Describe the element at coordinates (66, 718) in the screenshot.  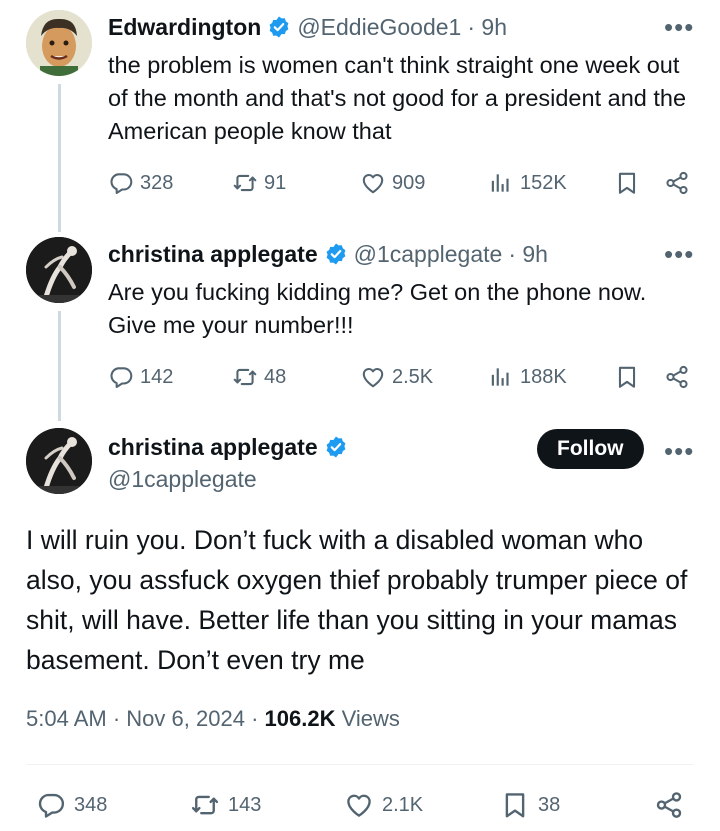
I see `tweet-time: 5:04 AM` at that location.